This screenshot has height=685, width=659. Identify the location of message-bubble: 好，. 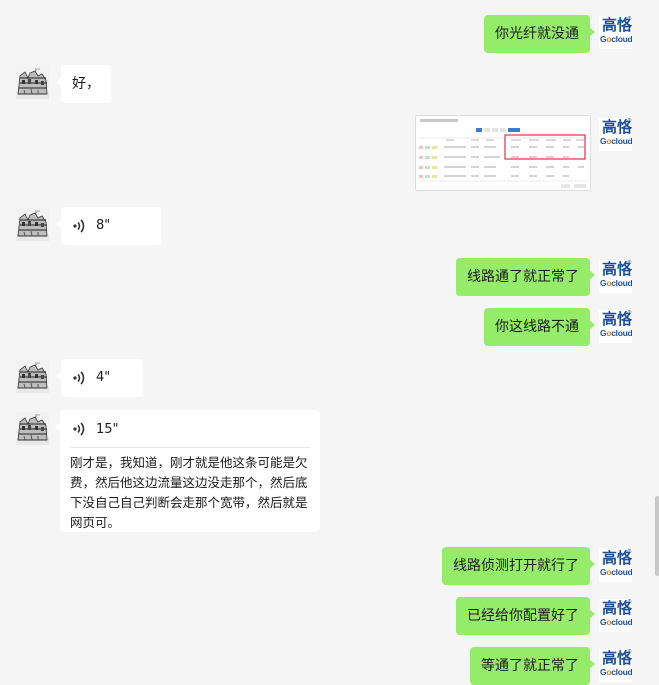
(83, 84).